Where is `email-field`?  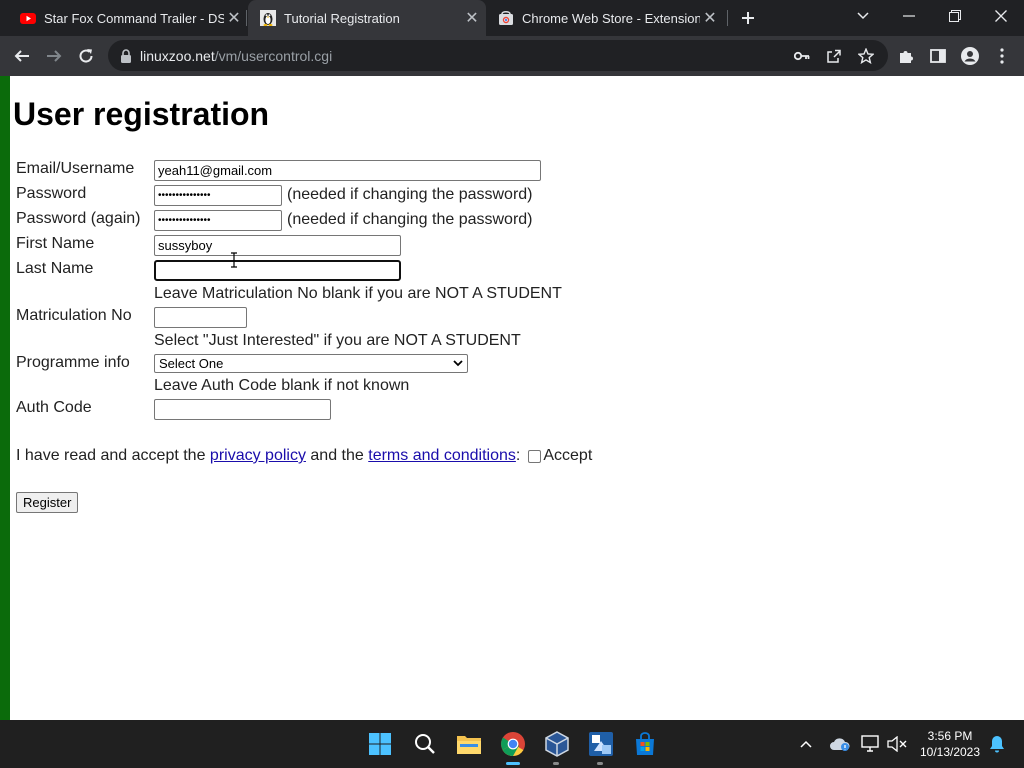
email-field is located at coordinates (347, 170).